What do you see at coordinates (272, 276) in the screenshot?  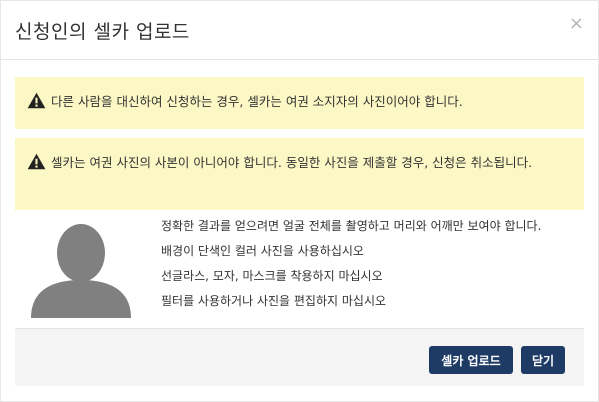 I see `guideline-item: 선글라스, 모자, 마스크를 착용하지 마십시오` at bounding box center [272, 276].